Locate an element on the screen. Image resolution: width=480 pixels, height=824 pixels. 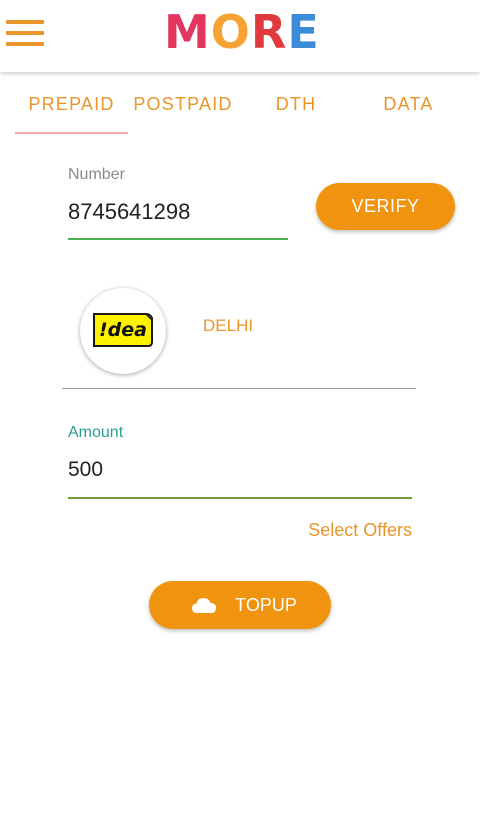
number-input is located at coordinates (177, 212).